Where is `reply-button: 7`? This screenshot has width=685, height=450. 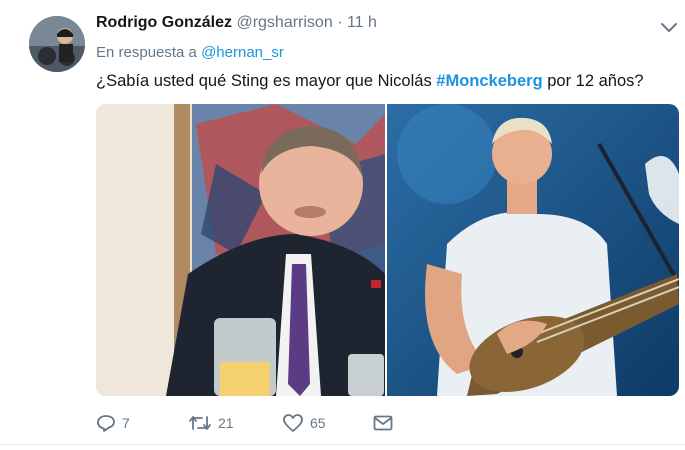 reply-button: 7 is located at coordinates (113, 423).